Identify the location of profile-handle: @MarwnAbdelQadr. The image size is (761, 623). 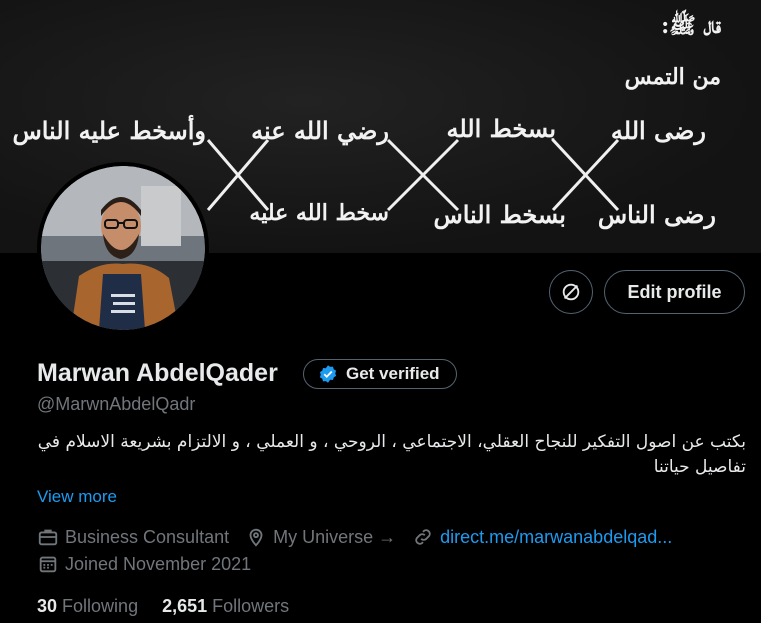
(116, 404).